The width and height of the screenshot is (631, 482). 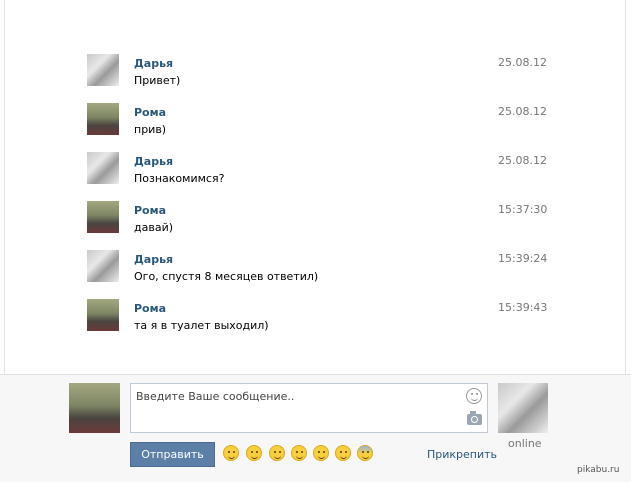 What do you see at coordinates (277, 453) in the screenshot?
I see `smile-emoji-icon` at bounding box center [277, 453].